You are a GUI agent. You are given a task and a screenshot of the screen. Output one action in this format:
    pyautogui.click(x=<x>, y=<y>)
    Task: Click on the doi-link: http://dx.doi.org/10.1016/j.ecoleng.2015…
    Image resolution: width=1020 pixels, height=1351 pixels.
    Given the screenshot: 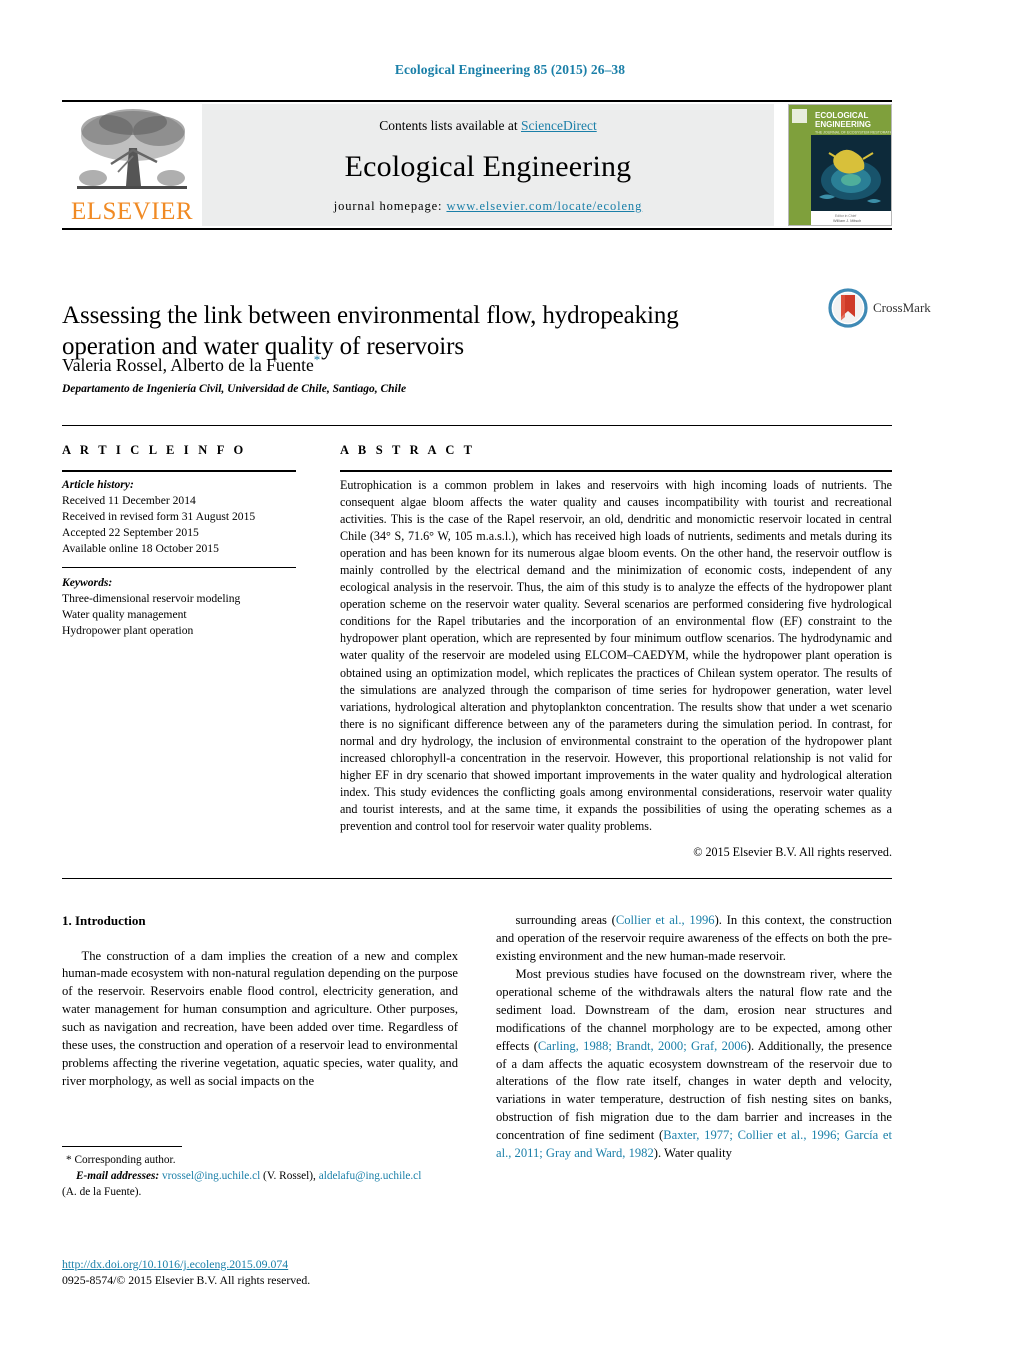 What is the action you would take?
    pyautogui.click(x=175, y=1264)
    